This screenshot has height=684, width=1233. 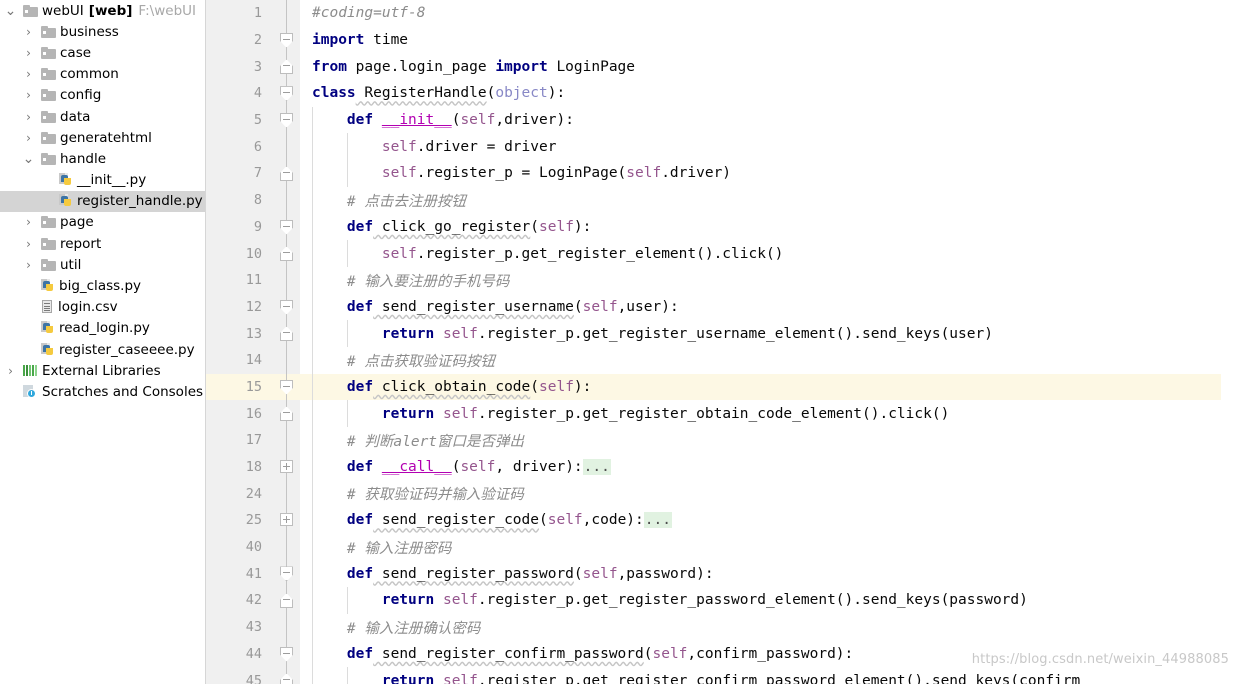 What do you see at coordinates (719, 13) in the screenshot?
I see `code-line: 1 #coding=utf-8` at bounding box center [719, 13].